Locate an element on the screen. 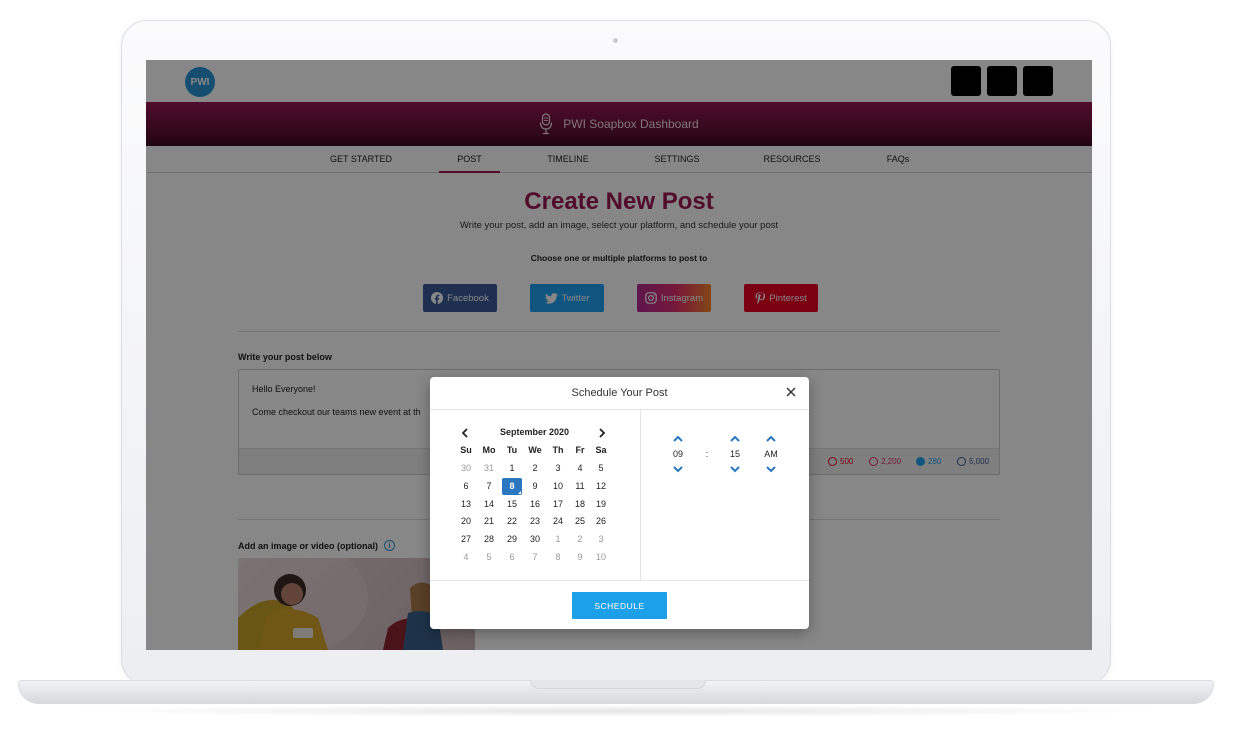  hour-picker: 09 is located at coordinates (678, 454).